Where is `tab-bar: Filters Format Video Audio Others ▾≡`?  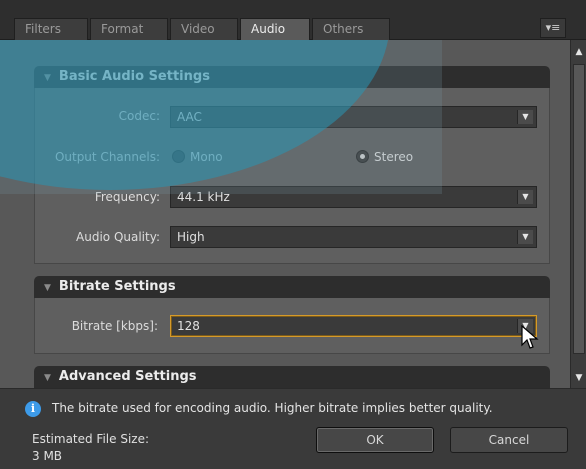 tab-bar: Filters Format Video Audio Others ▾≡ is located at coordinates (293, 20).